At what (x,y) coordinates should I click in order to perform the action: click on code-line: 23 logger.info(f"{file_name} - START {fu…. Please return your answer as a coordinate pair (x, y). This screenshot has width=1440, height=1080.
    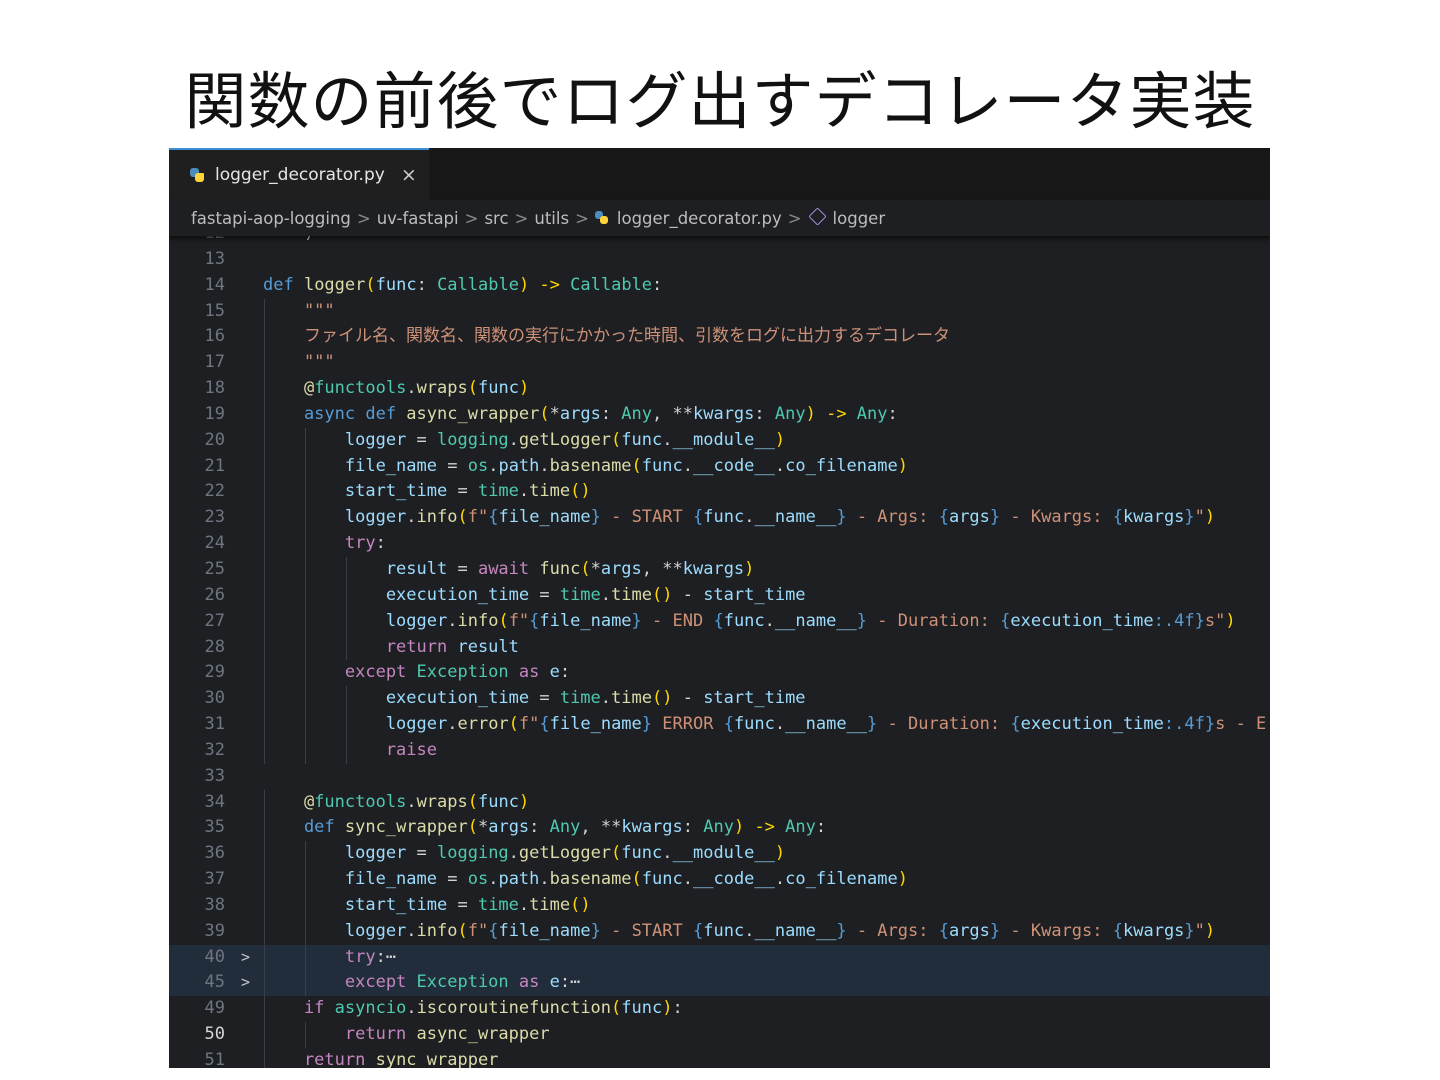
    Looking at the image, I should click on (719, 518).